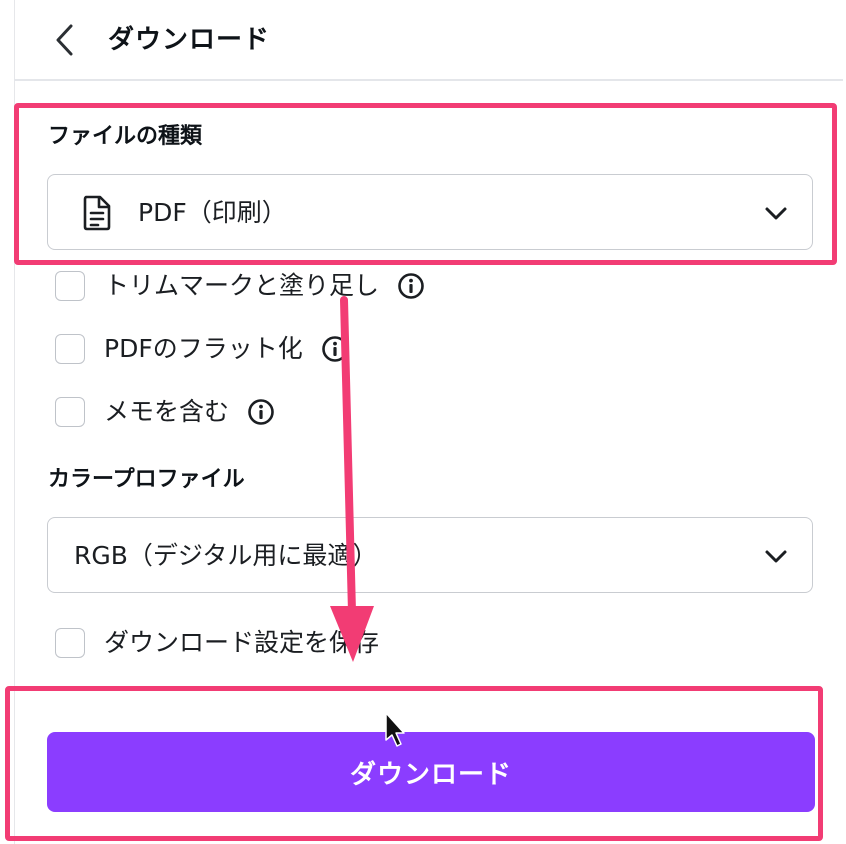  Describe the element at coordinates (70, 286) in the screenshot. I see `trim-marks-checkbox` at that location.